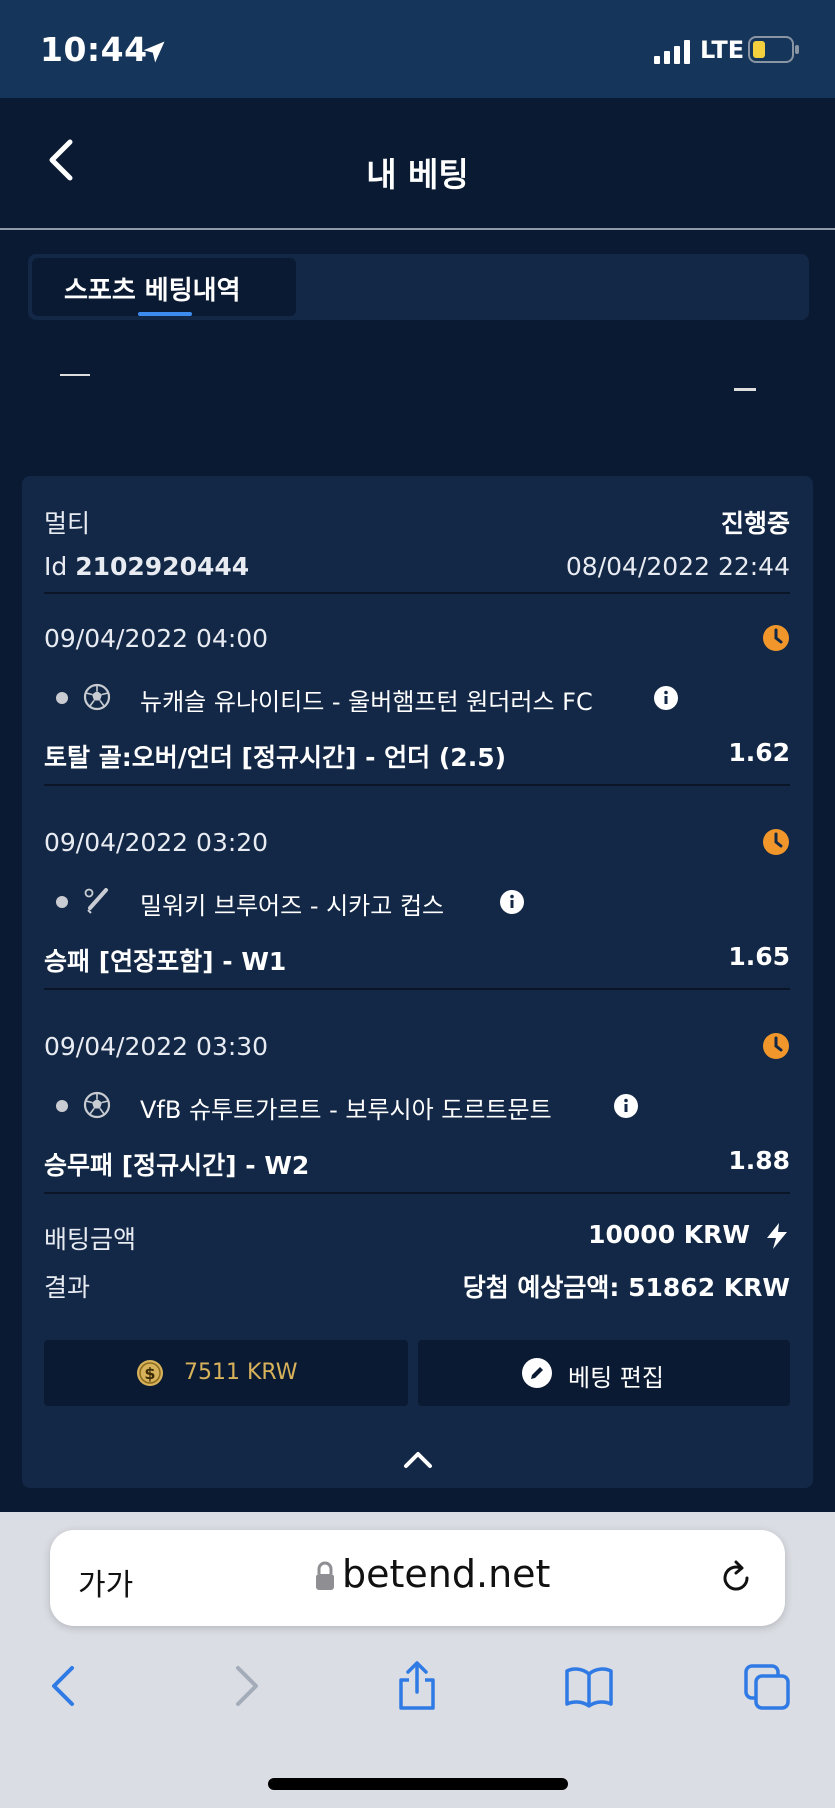  What do you see at coordinates (418, 287) in the screenshot?
I see `tab-bar: 스포츠 베팅내역` at bounding box center [418, 287].